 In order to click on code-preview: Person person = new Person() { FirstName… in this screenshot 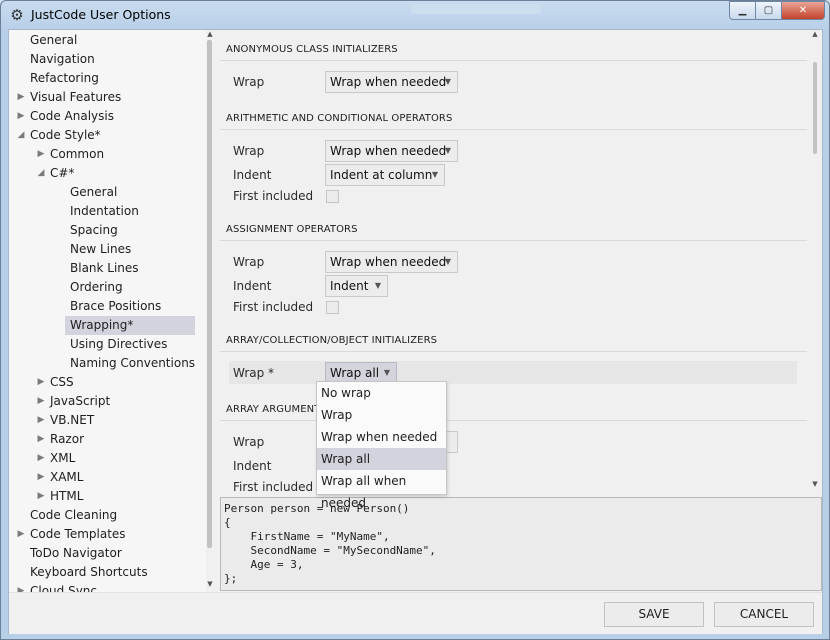, I will do `click(521, 544)`.